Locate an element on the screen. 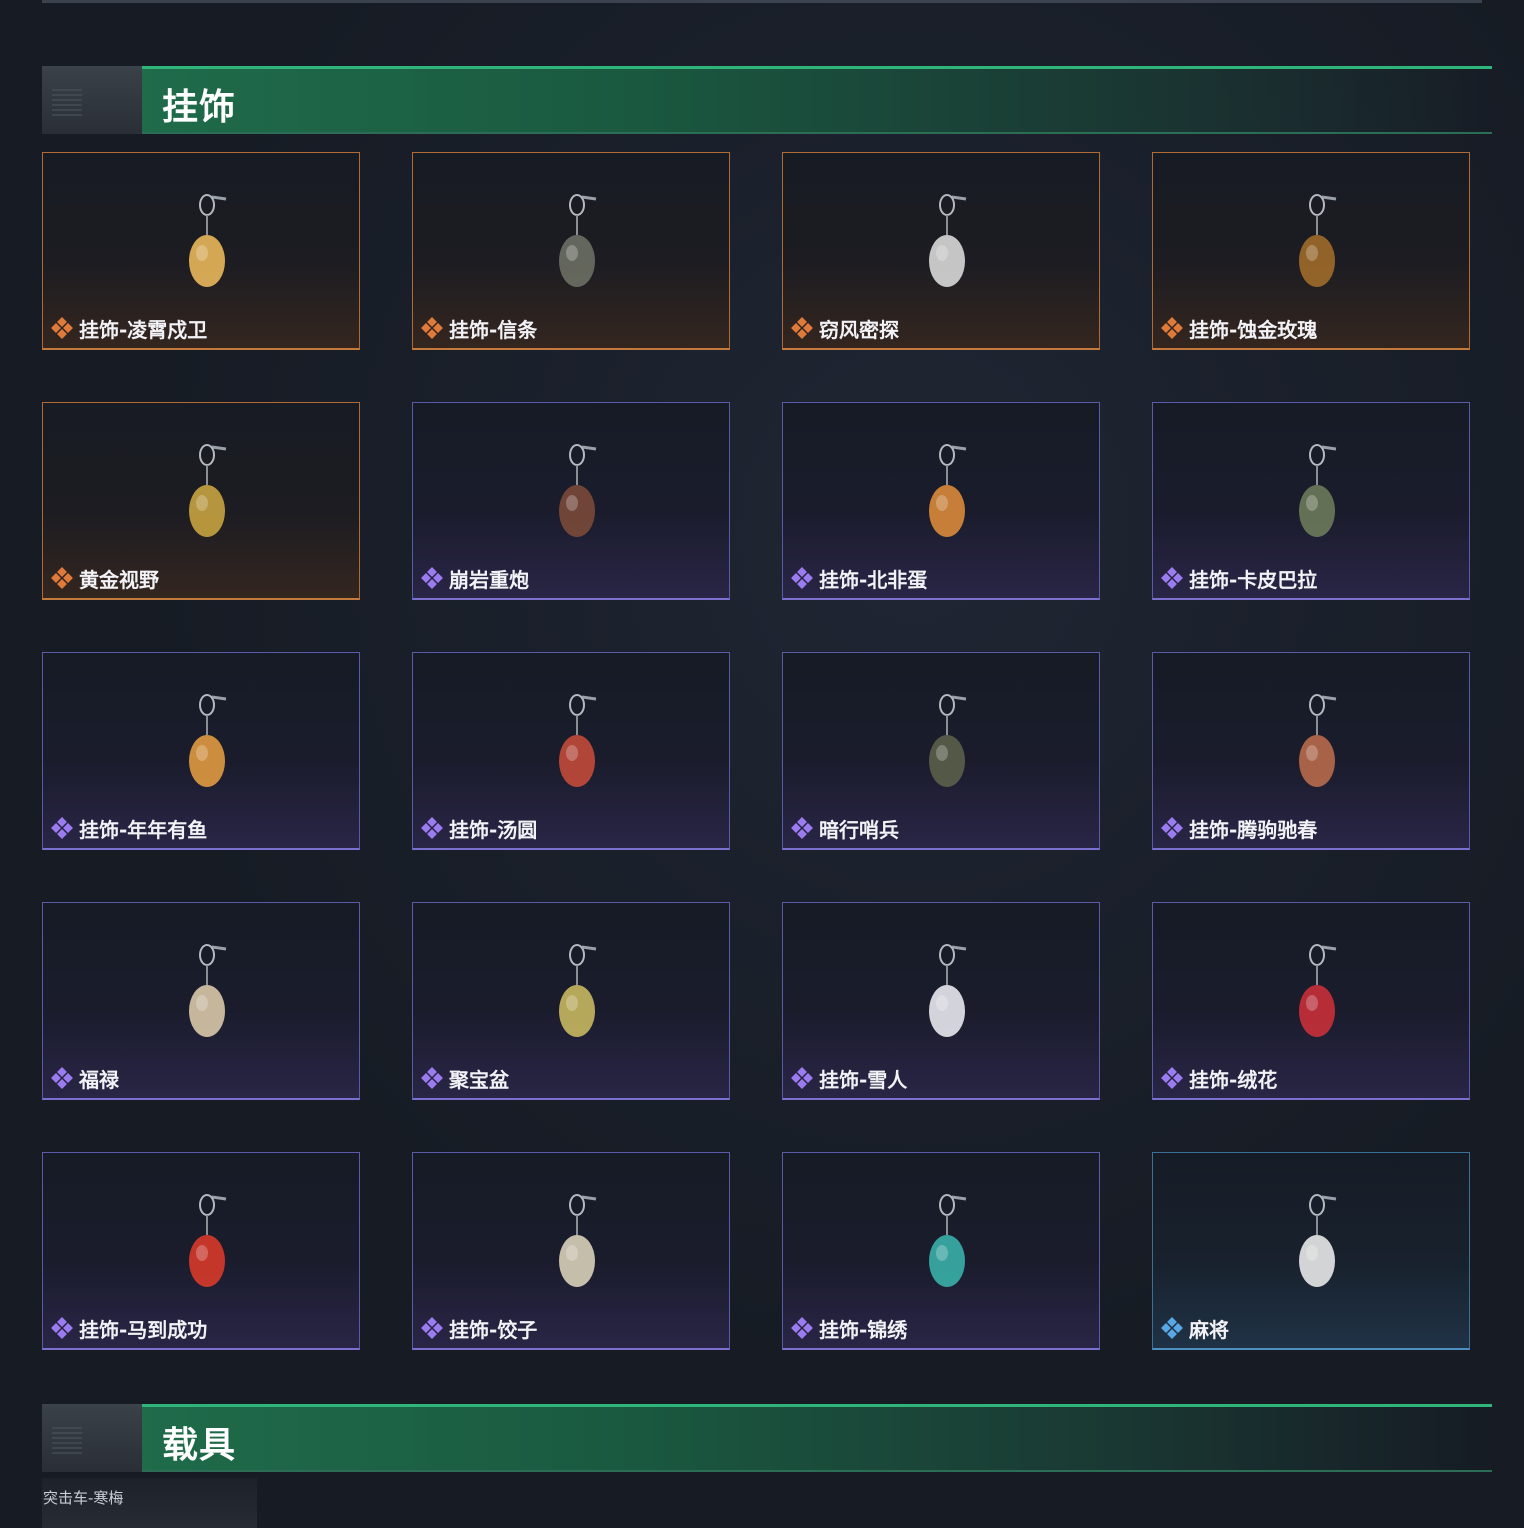 The image size is (1524, 1528). charm-card: 窃风密探 is located at coordinates (941, 251).